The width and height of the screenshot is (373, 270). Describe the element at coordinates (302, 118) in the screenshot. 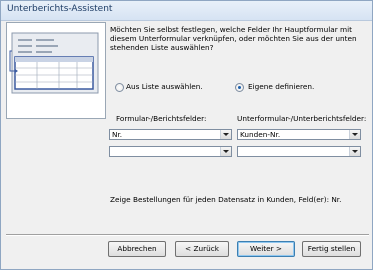

I see `sub-fields-header: Unterformular-/Unterberichtsfelder:` at that location.